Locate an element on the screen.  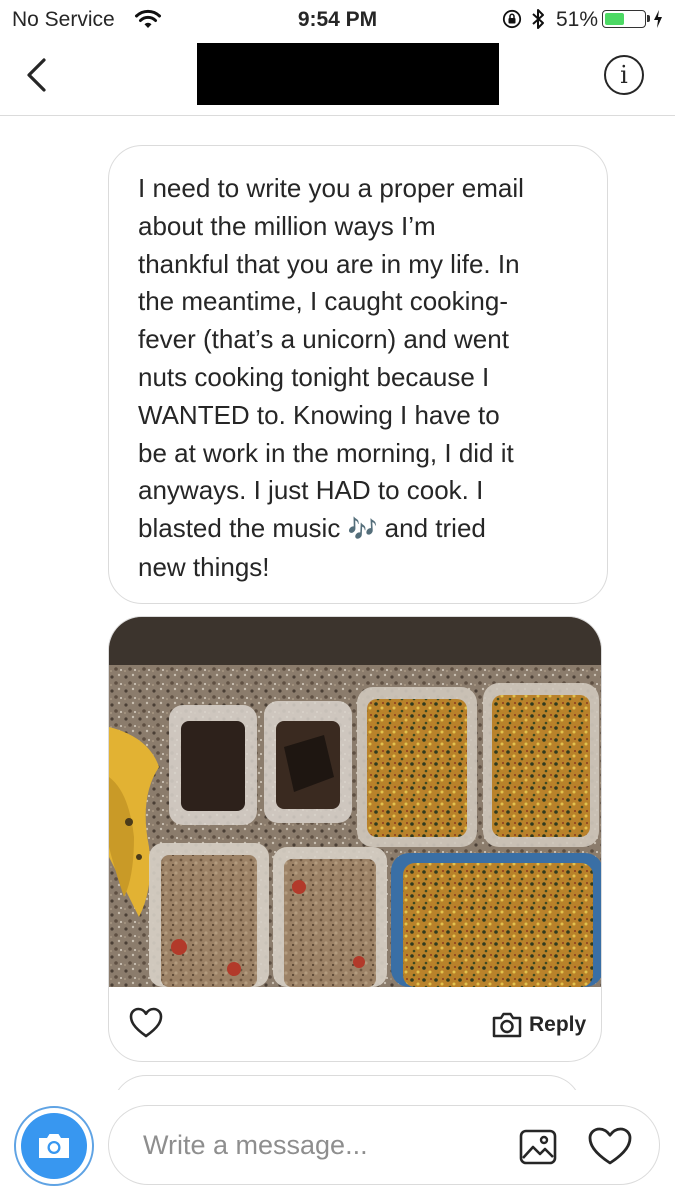
heart-outline-icon is located at coordinates (610, 1146).